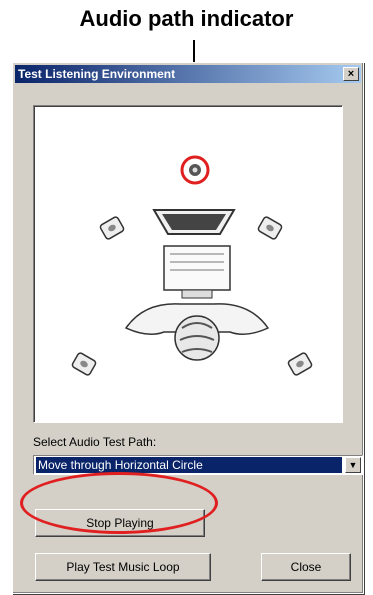  I want to click on front-right-speaker-icon, so click(270, 228).